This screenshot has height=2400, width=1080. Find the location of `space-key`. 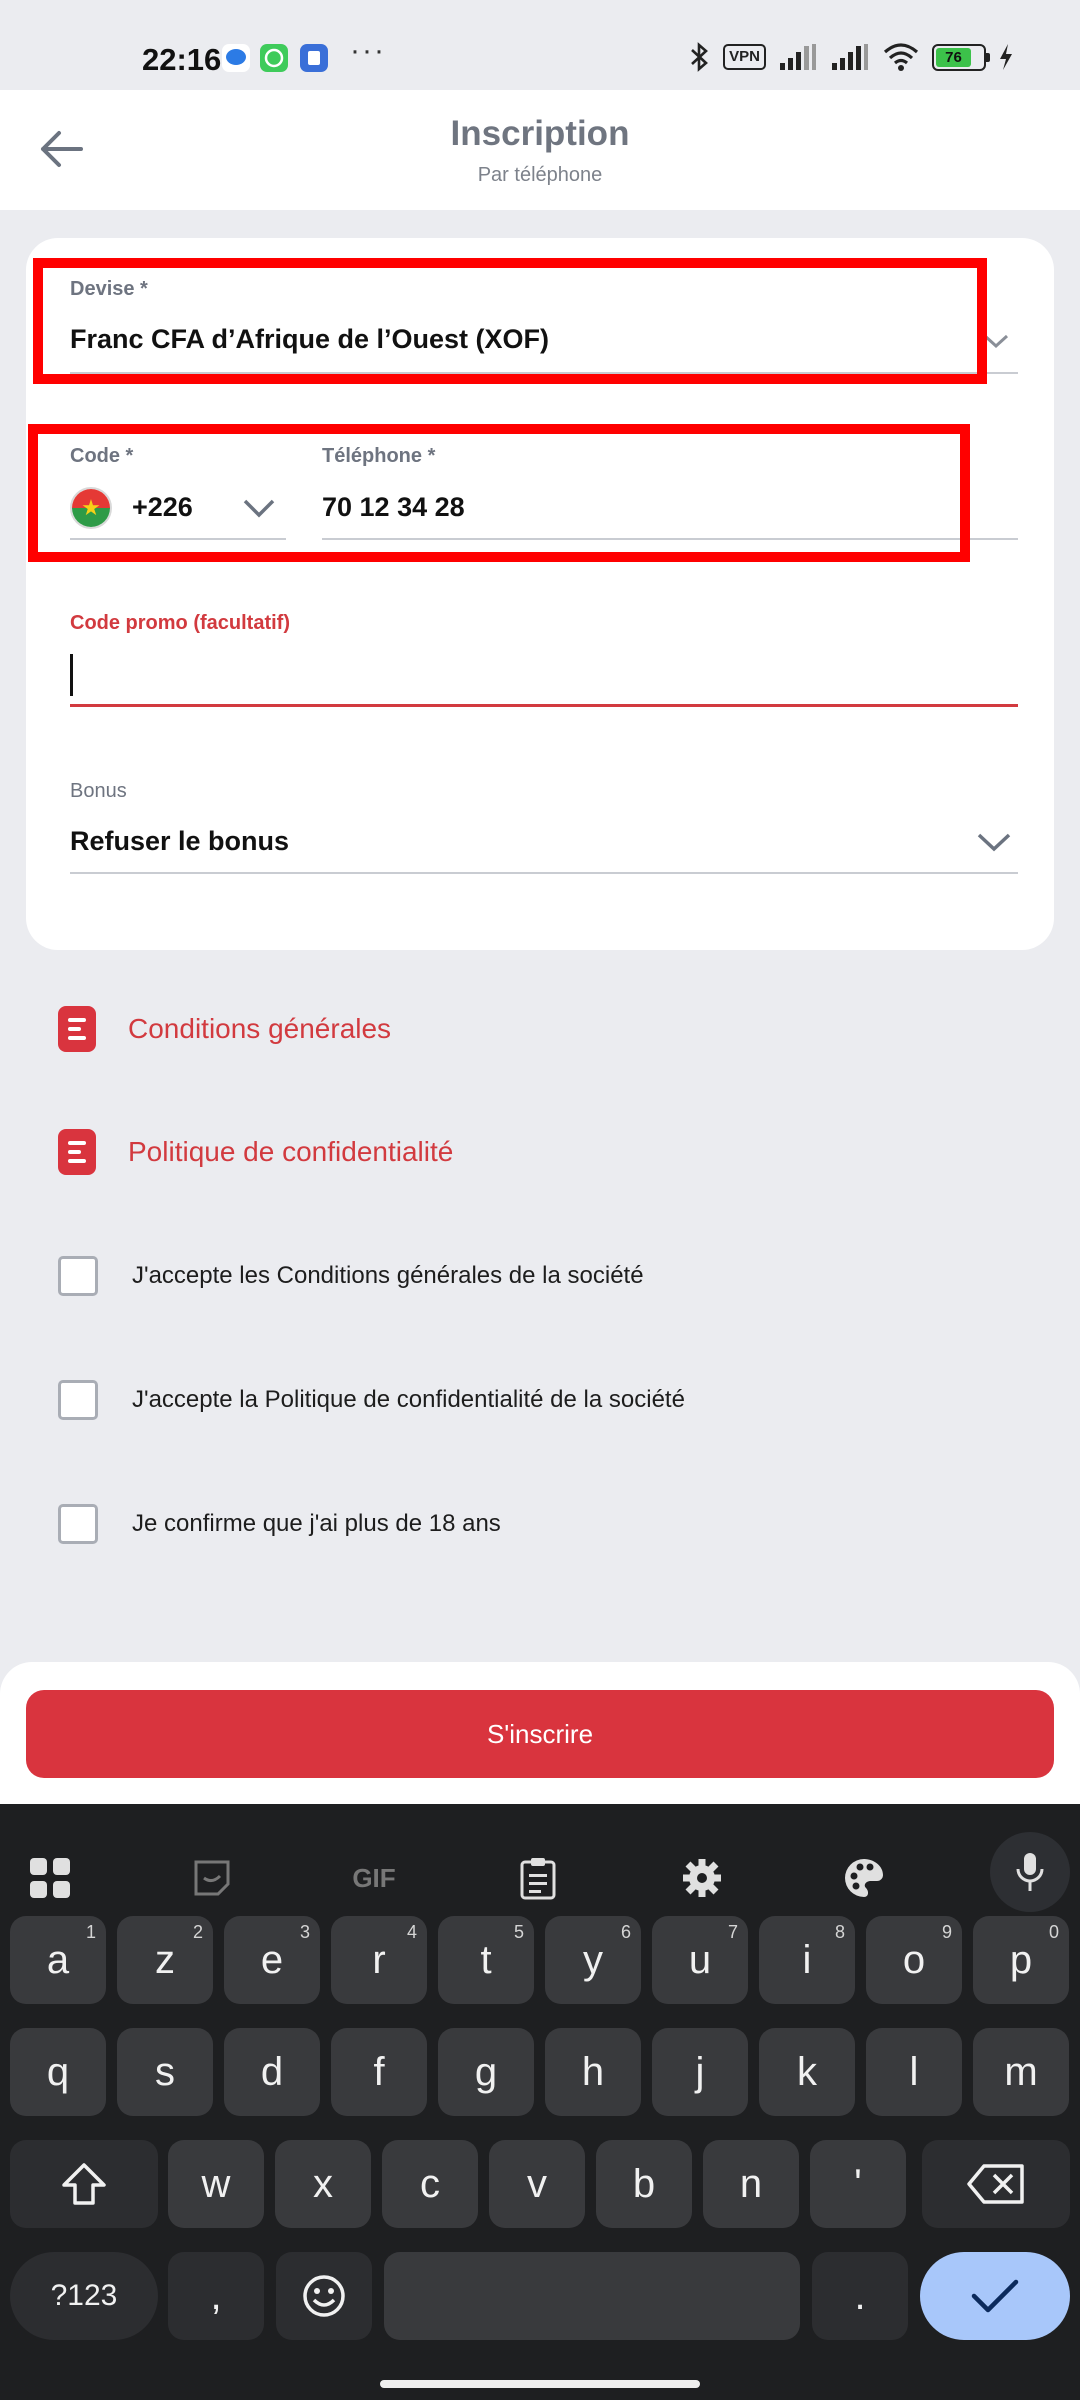

space-key is located at coordinates (592, 2296).